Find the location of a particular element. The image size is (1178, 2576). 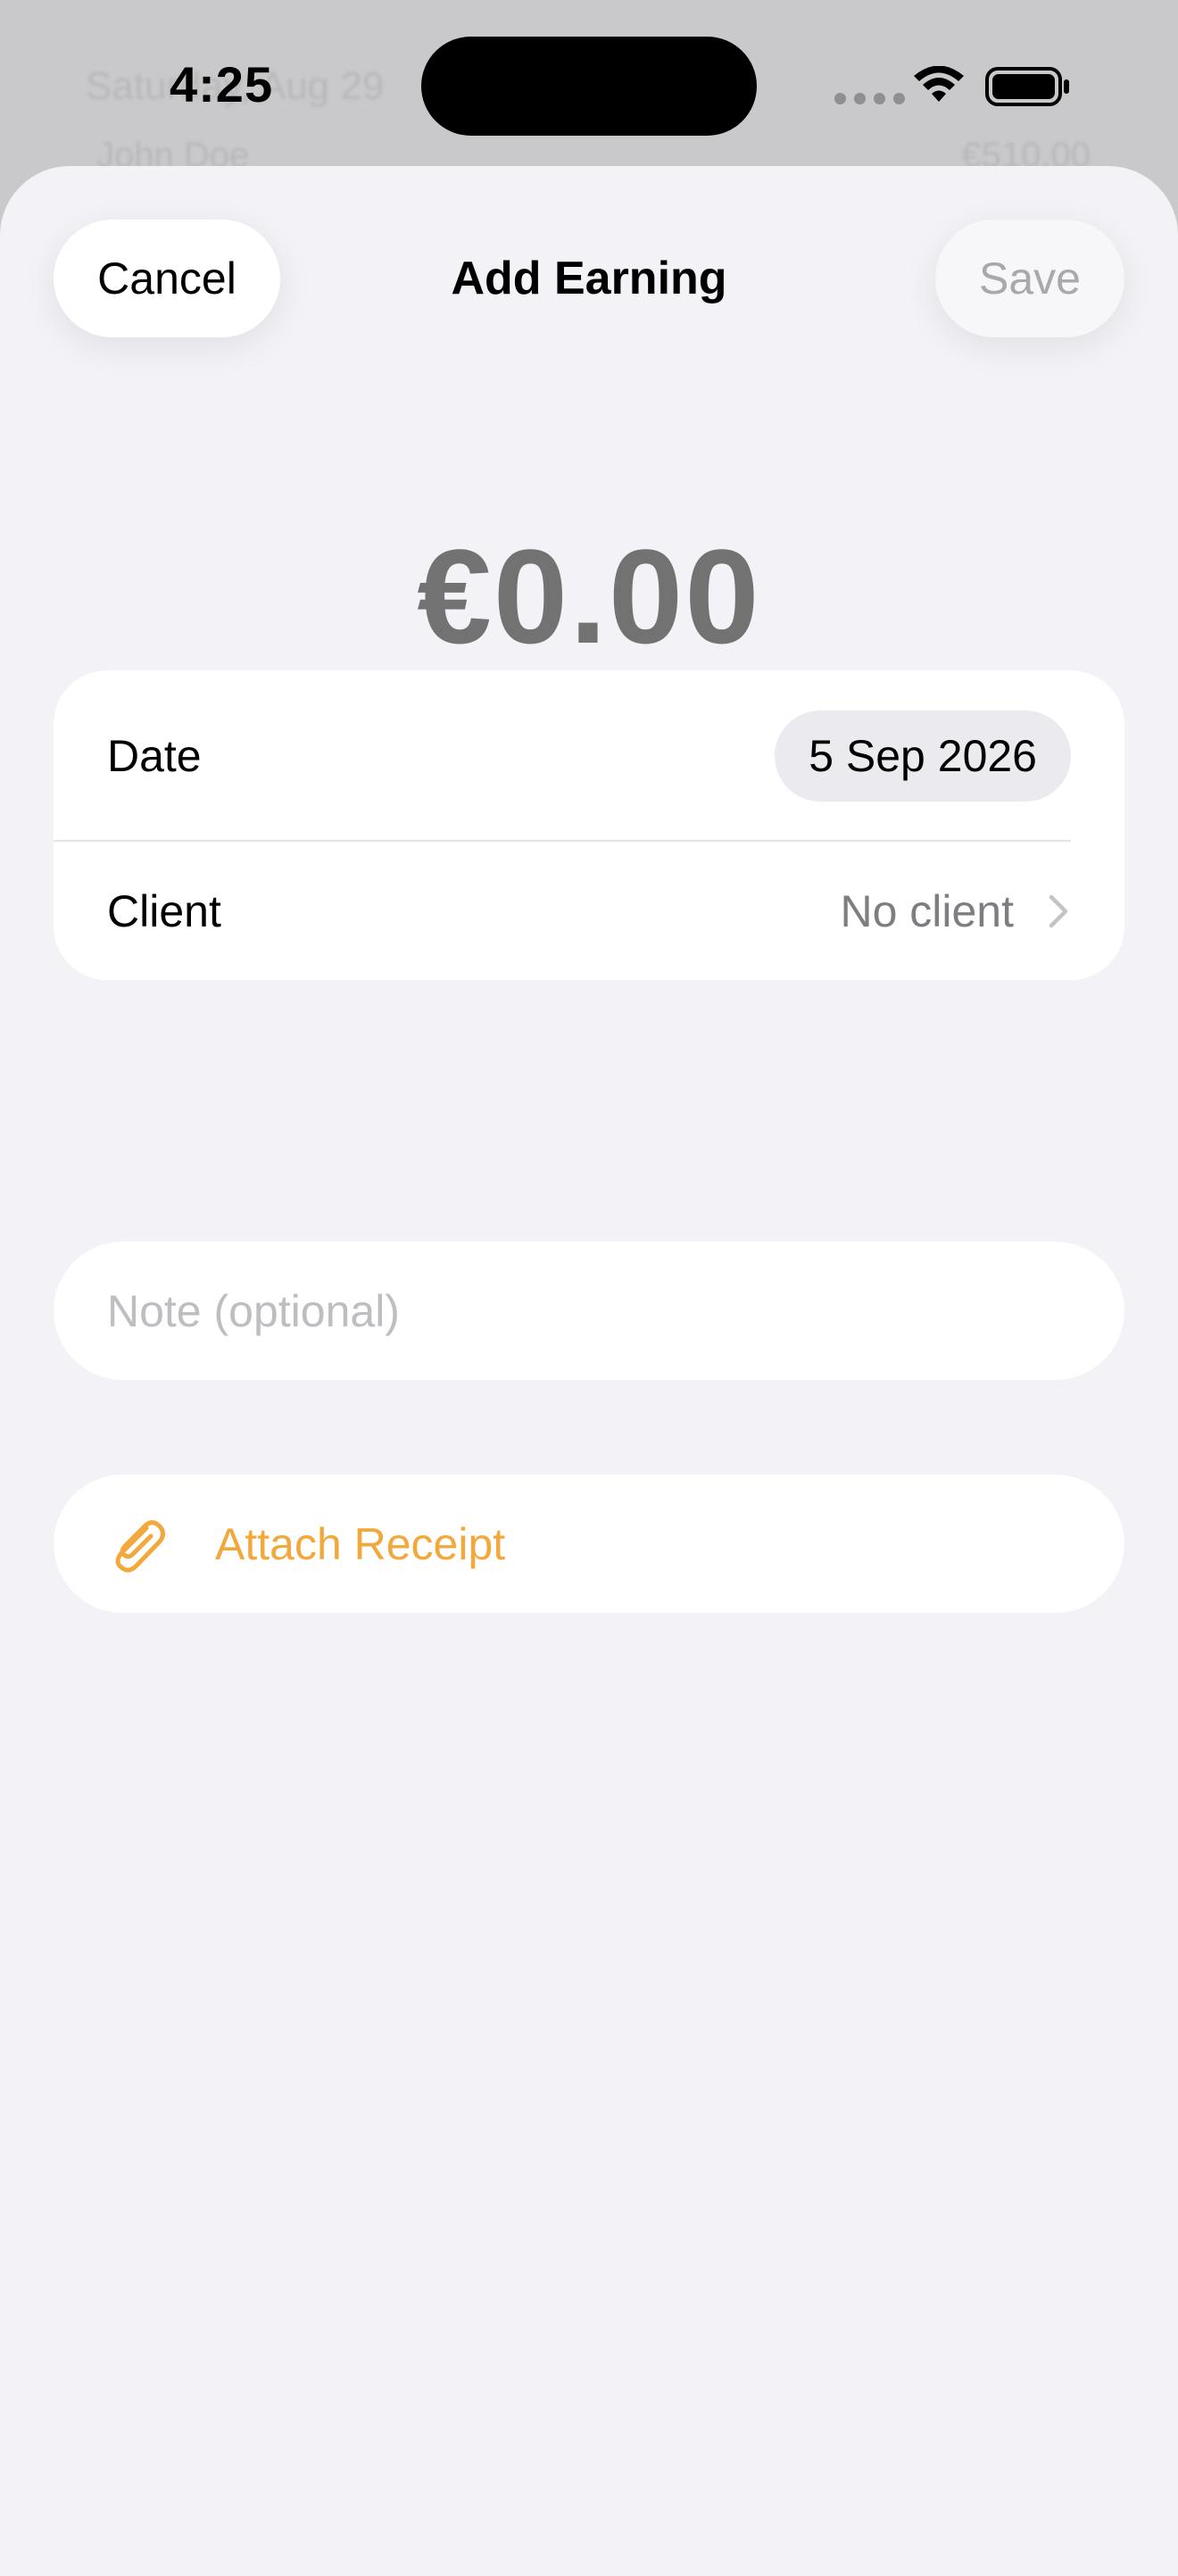

attach-receipt-button: Attach Receipt is located at coordinates (589, 1544).